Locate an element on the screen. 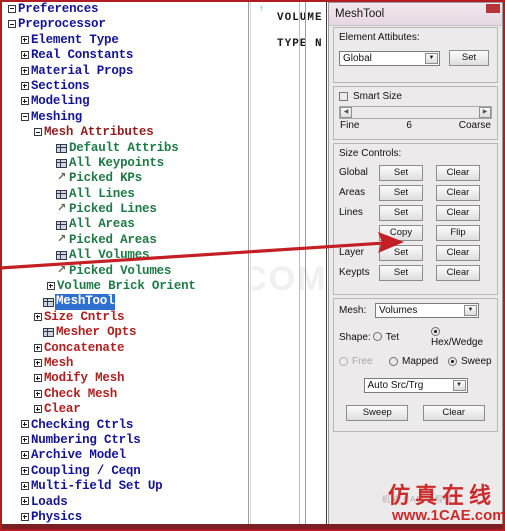 Image resolution: width=505 pixels, height=531 pixels. tree-item: Checking Ctrls is located at coordinates (117, 425).